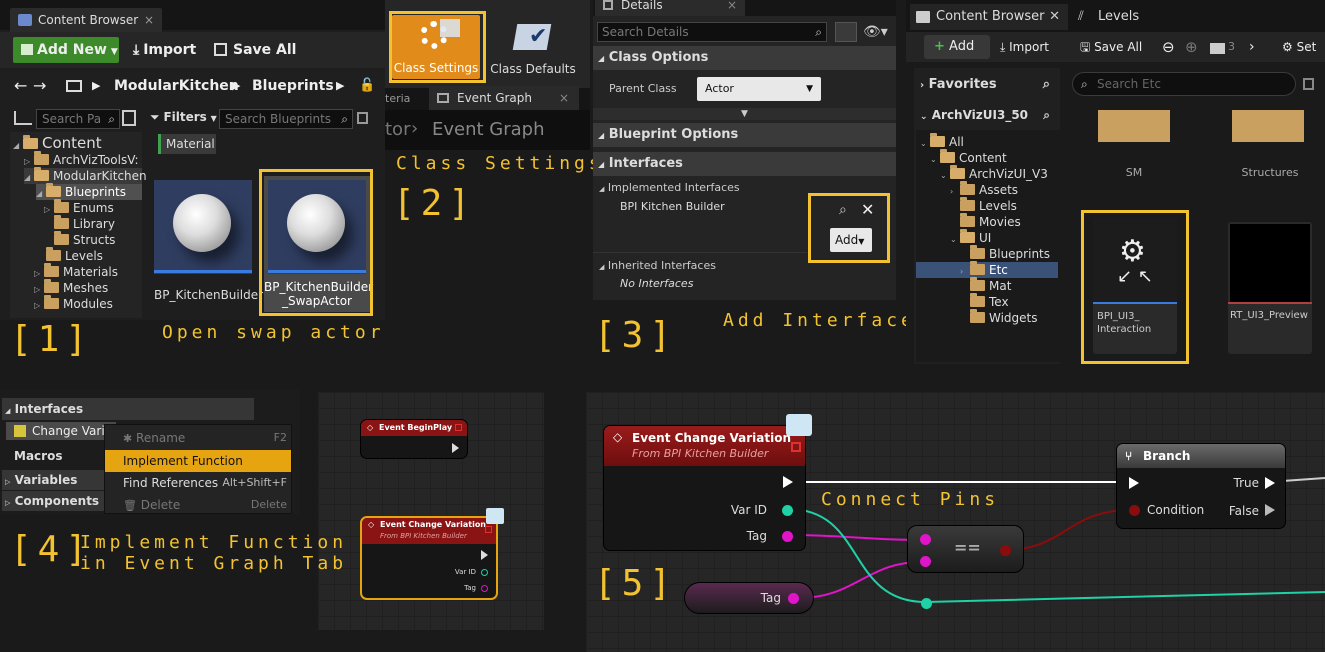 This screenshot has width=1325, height=652. What do you see at coordinates (989, 301) in the screenshot?
I see `tree-item-tex: Tex` at bounding box center [989, 301].